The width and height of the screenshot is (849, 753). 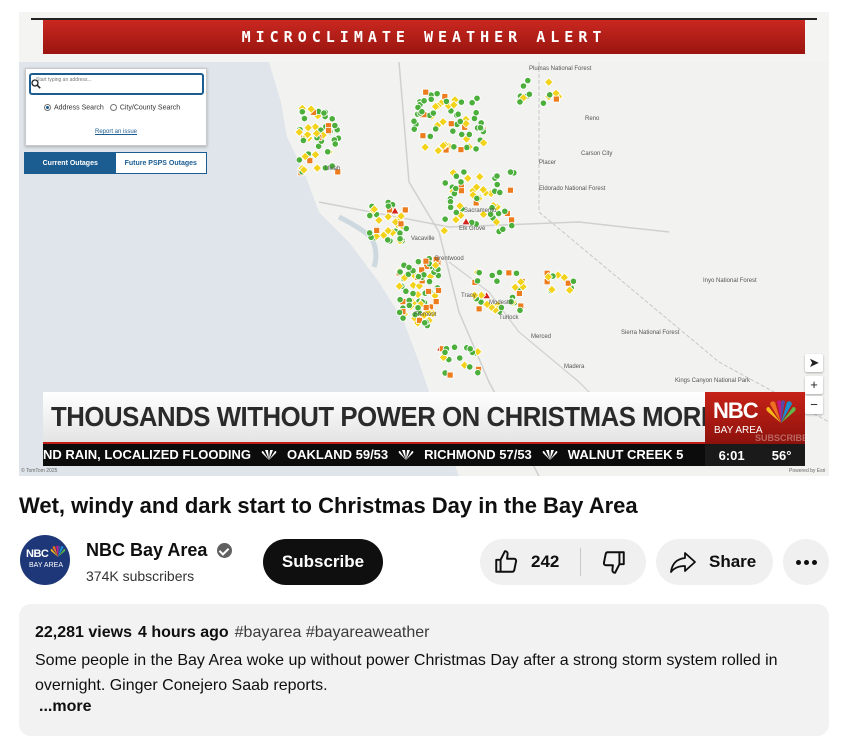 I want to click on more-actions-button, so click(x=806, y=562).